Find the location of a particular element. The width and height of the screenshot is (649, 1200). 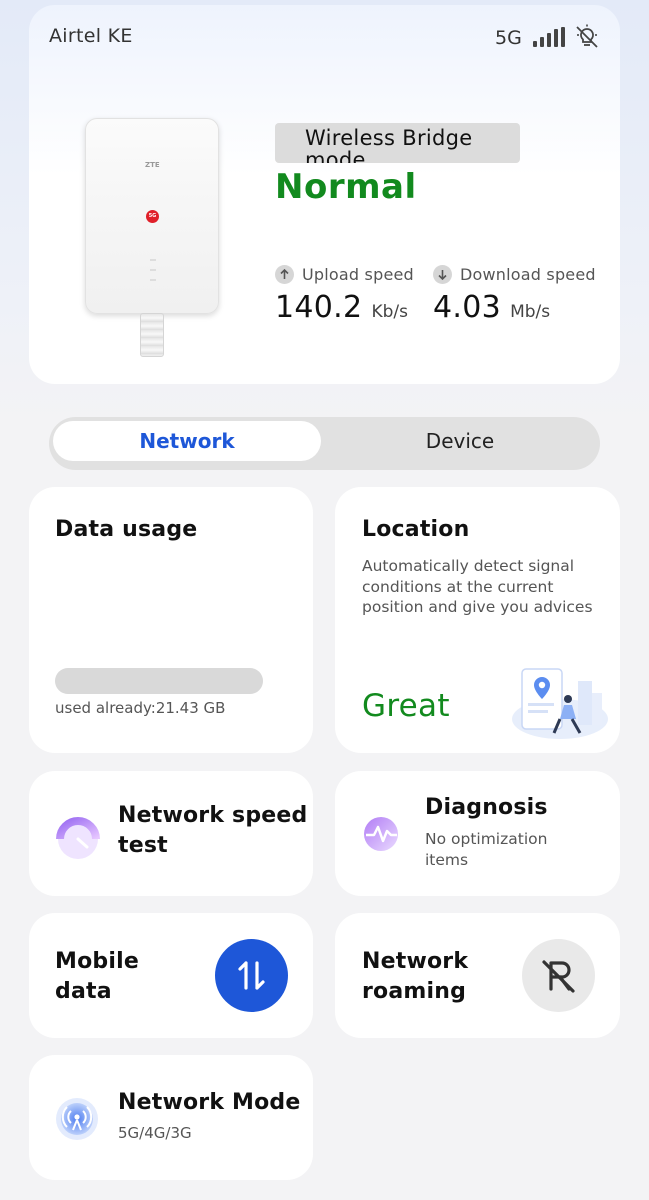

operator-name: Airtel KE is located at coordinates (91, 36).